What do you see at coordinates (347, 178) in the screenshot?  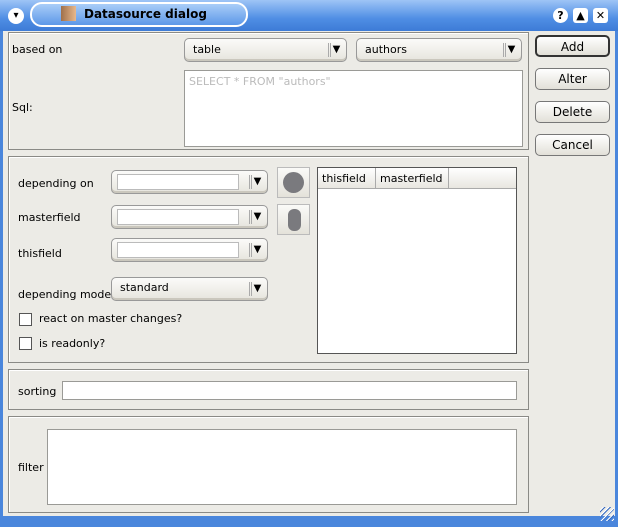 I see `column-header-thisfield: thisfield` at bounding box center [347, 178].